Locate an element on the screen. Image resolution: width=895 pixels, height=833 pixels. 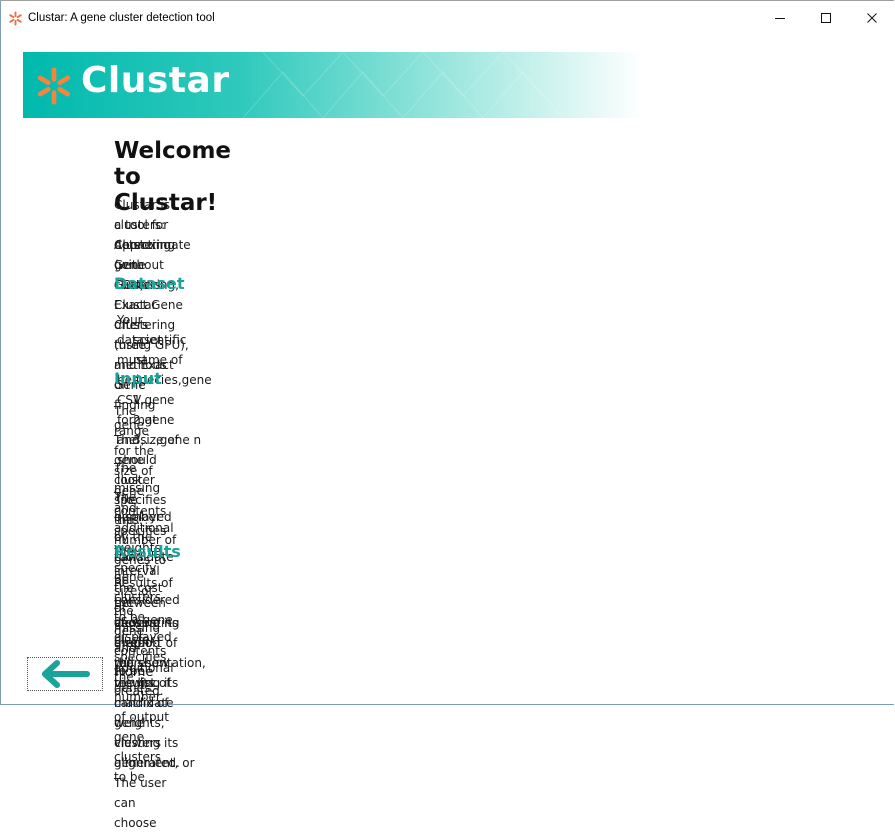
close-icon is located at coordinates (872, 18).